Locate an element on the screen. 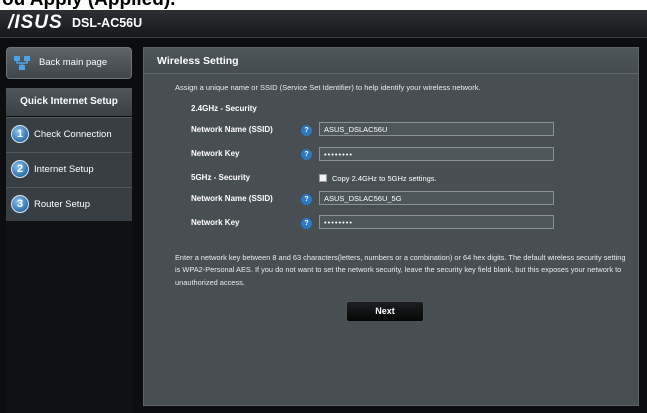 The height and width of the screenshot is (413, 647). step-2-icon: 2 is located at coordinates (20, 169).